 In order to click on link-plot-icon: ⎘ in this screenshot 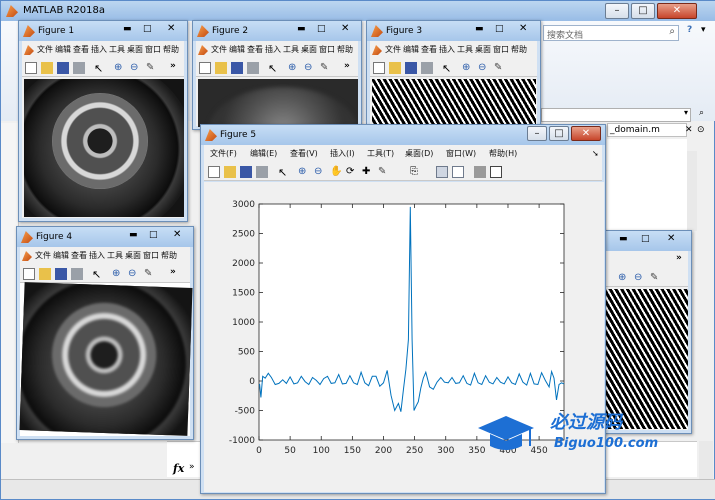, I will do `click(416, 172)`.